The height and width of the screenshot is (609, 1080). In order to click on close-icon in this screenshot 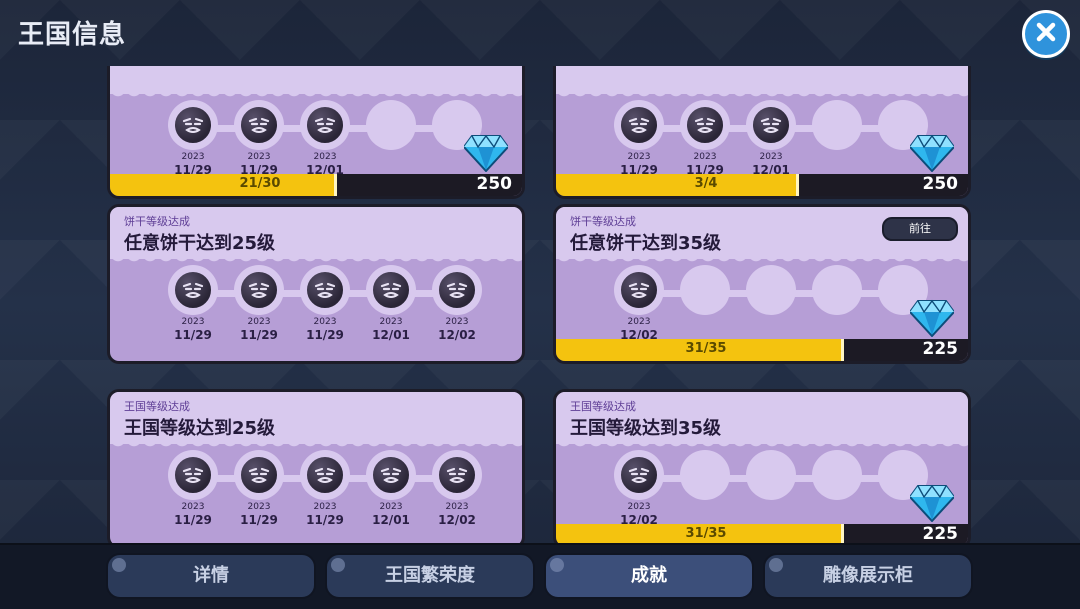, I will do `click(1046, 34)`.